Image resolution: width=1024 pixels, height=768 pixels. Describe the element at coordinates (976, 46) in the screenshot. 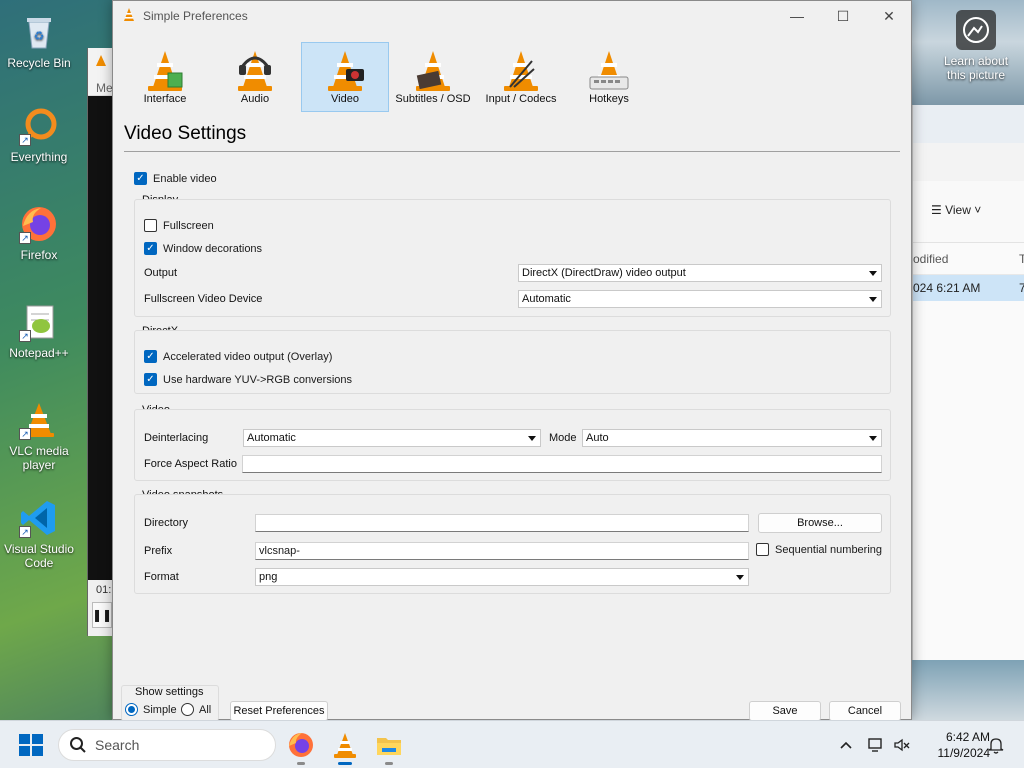

I see `learn-about-picture: Learn about this picture` at that location.